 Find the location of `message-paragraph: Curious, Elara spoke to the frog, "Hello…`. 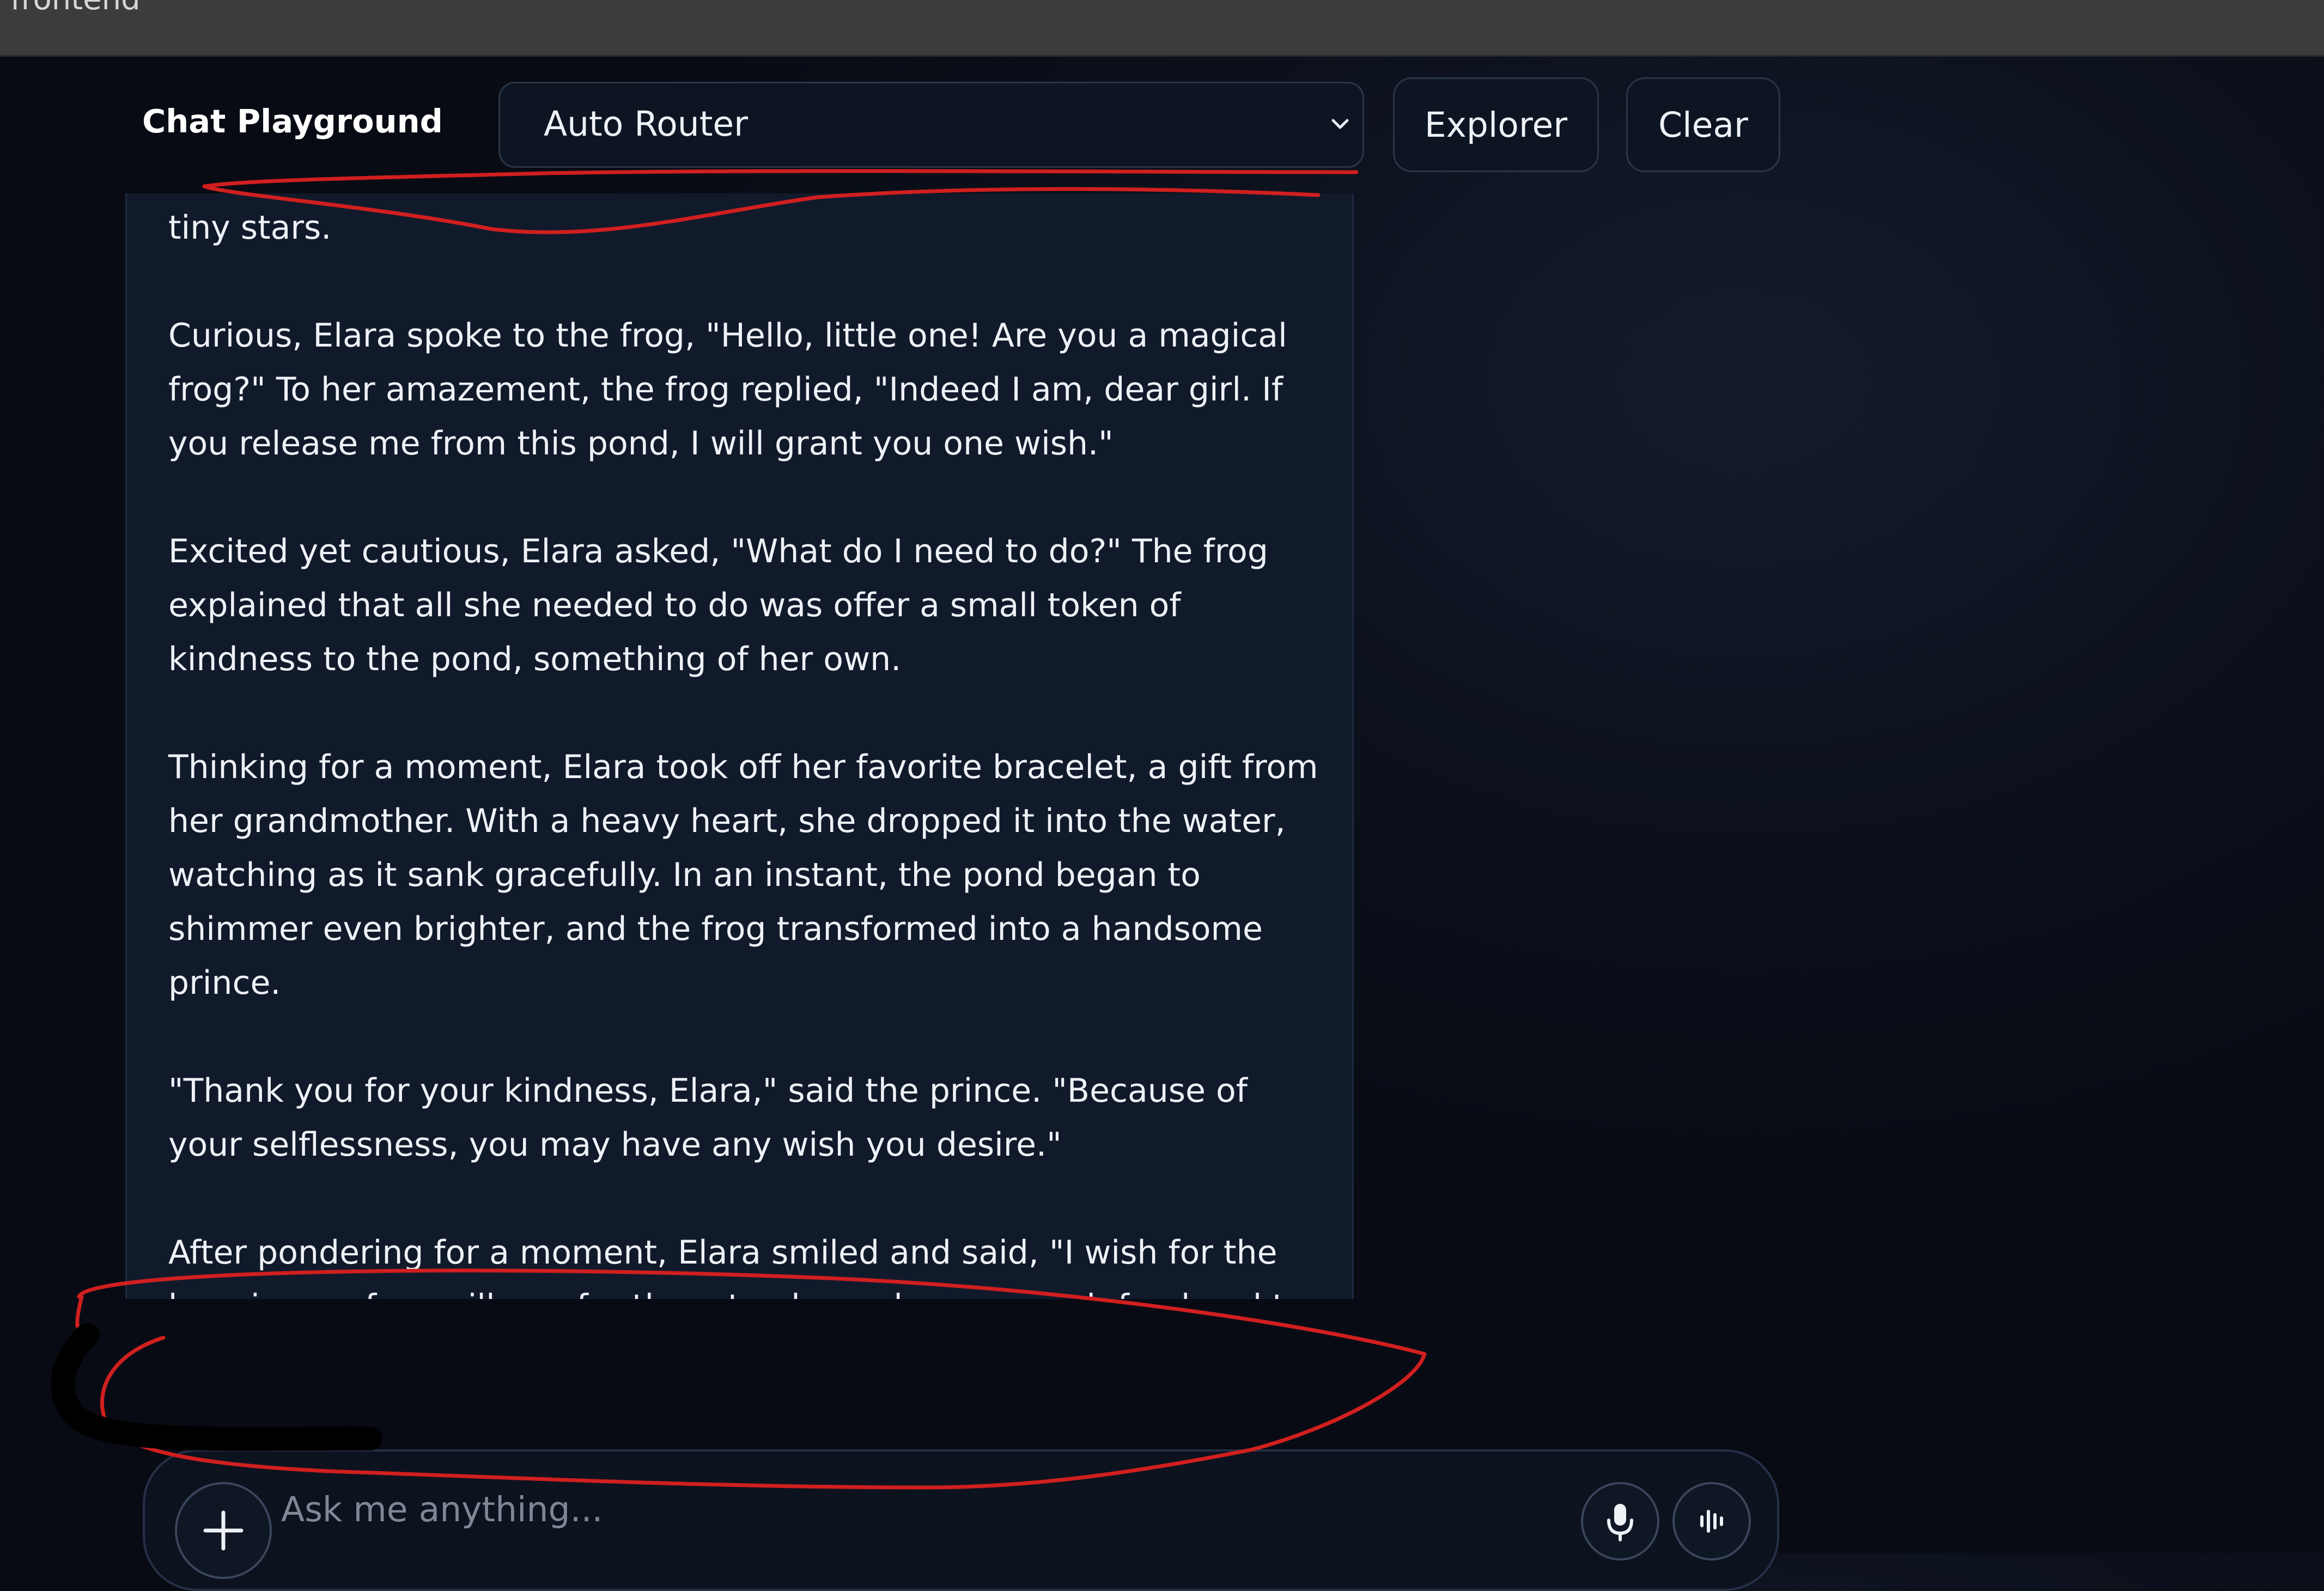

message-paragraph: Curious, Elara spoke to the frog, "Hello… is located at coordinates (727, 390).